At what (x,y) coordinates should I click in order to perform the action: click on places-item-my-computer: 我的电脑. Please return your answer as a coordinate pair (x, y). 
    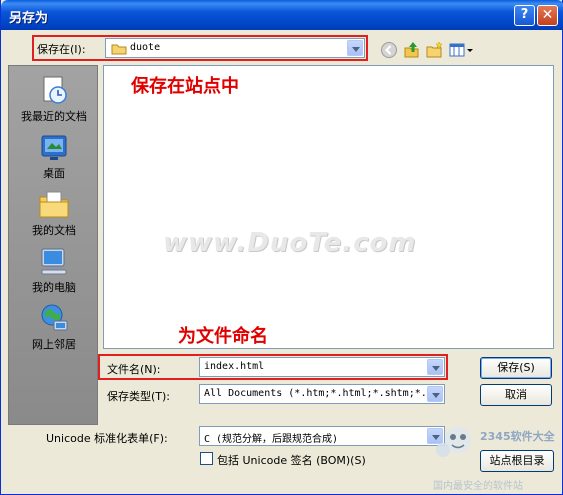
    Looking at the image, I should click on (54, 270).